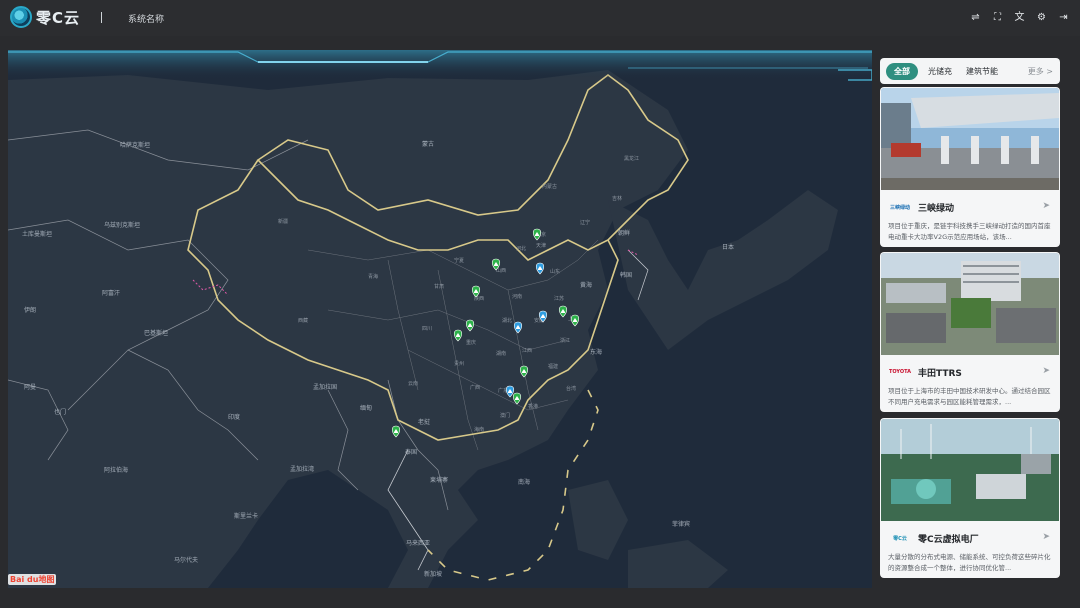 This screenshot has height=608, width=1080. Describe the element at coordinates (541, 245) in the screenshot. I see `label-tianjin: 天津` at that location.